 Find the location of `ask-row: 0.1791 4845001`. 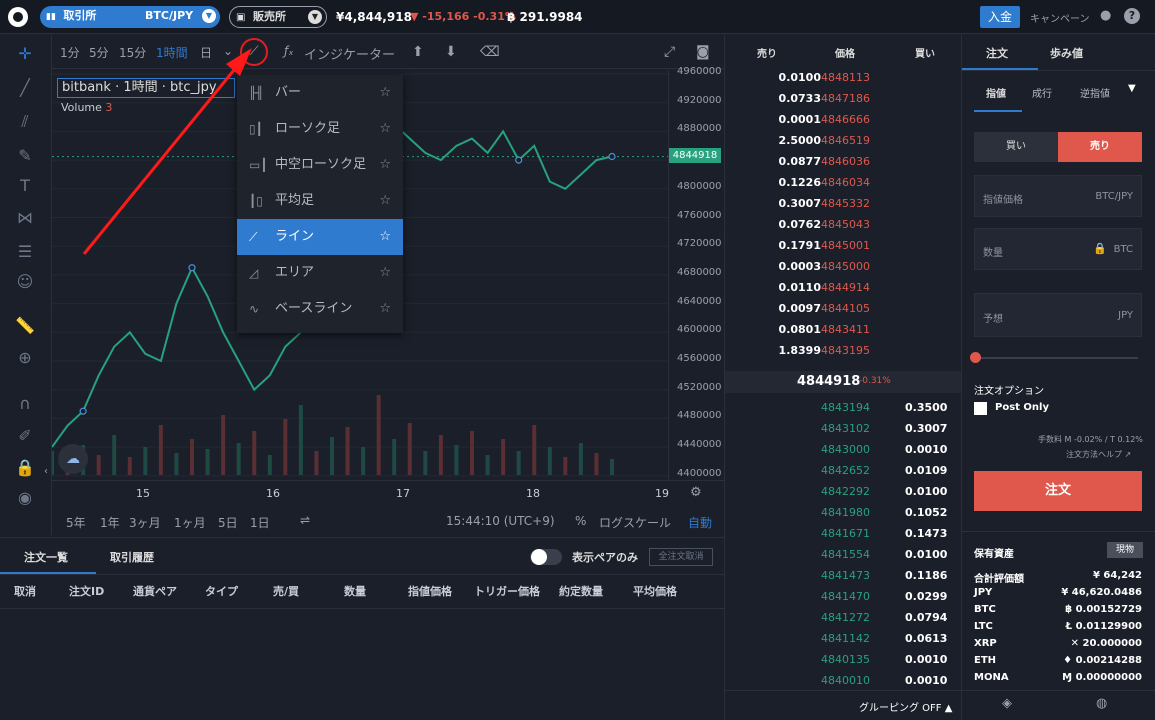

ask-row: 0.1791 4845001 is located at coordinates (844, 249).